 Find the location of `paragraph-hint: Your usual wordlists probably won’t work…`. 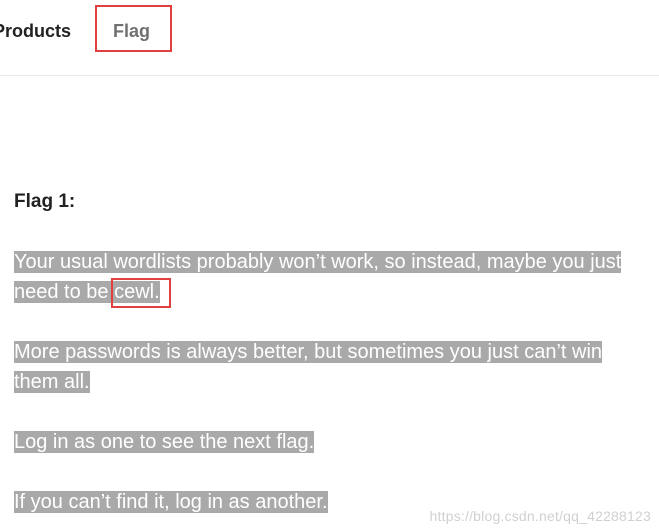

paragraph-hint: Your usual wordlists probably won’t work… is located at coordinates (333, 277).